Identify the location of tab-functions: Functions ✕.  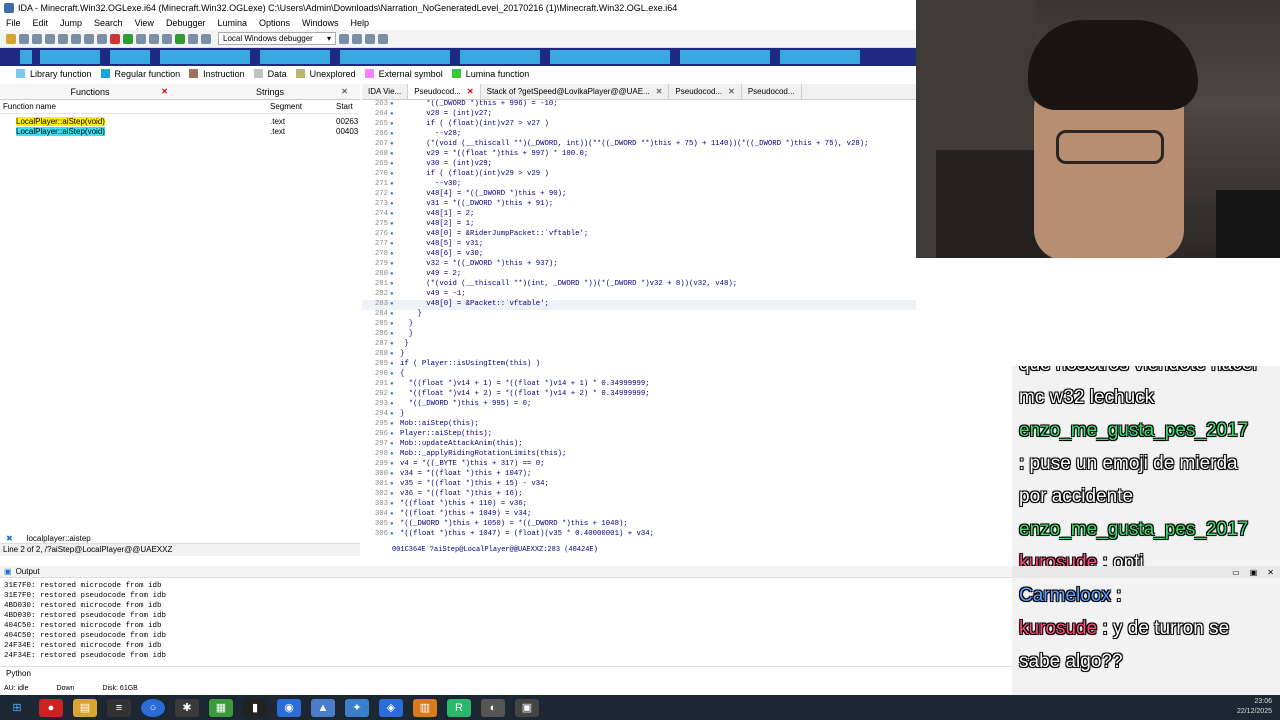
(90, 92).